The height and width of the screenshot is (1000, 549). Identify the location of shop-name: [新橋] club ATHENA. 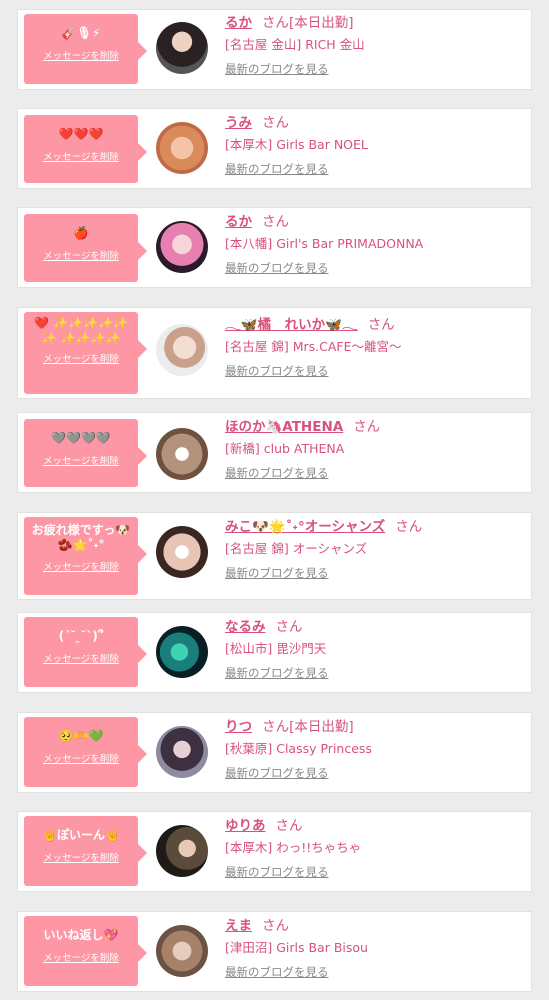
(285, 448).